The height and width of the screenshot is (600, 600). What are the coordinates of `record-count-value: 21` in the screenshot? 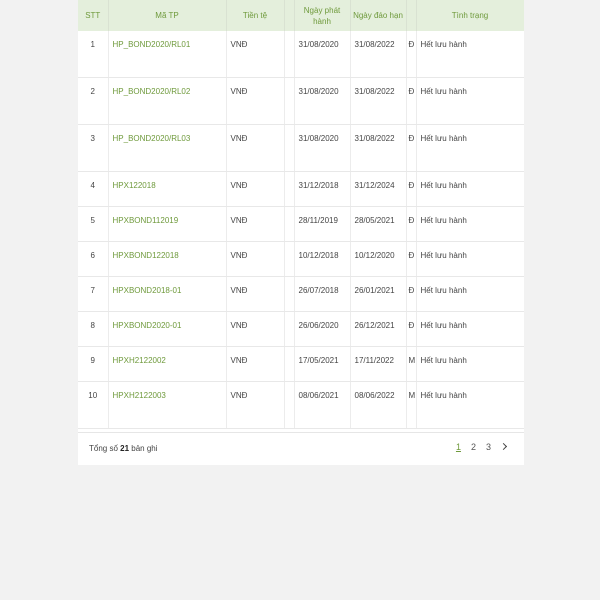 It's located at (125, 448).